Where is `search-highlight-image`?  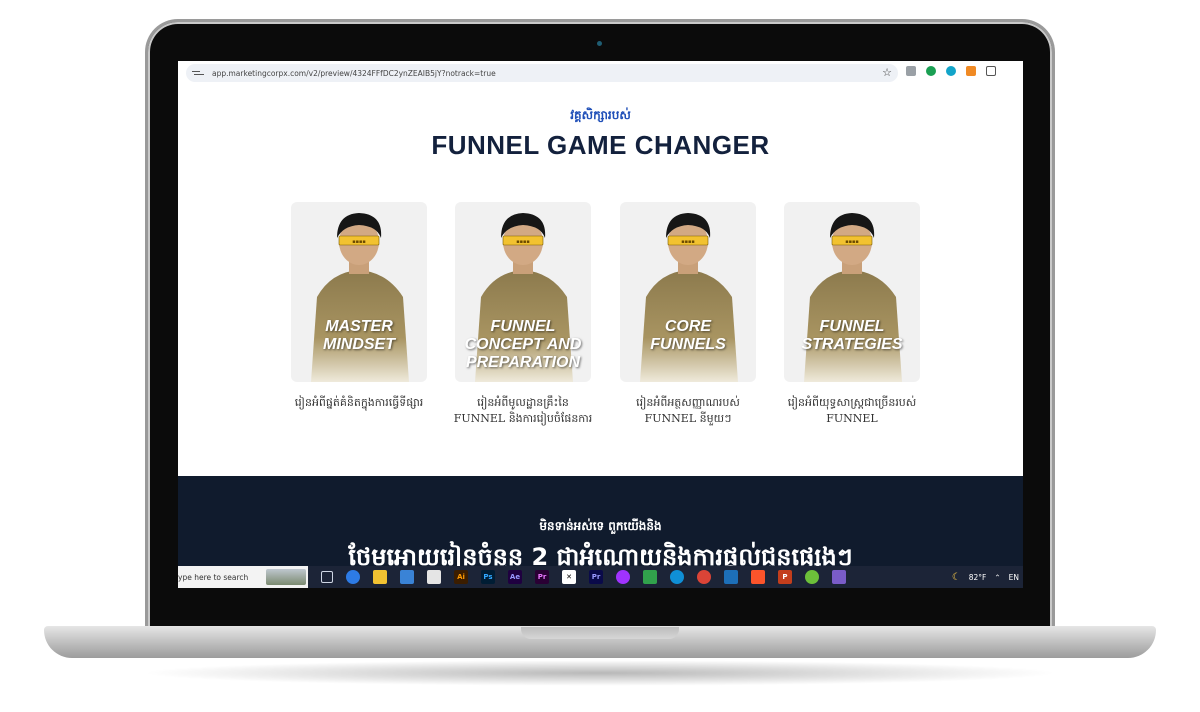 search-highlight-image is located at coordinates (286, 577).